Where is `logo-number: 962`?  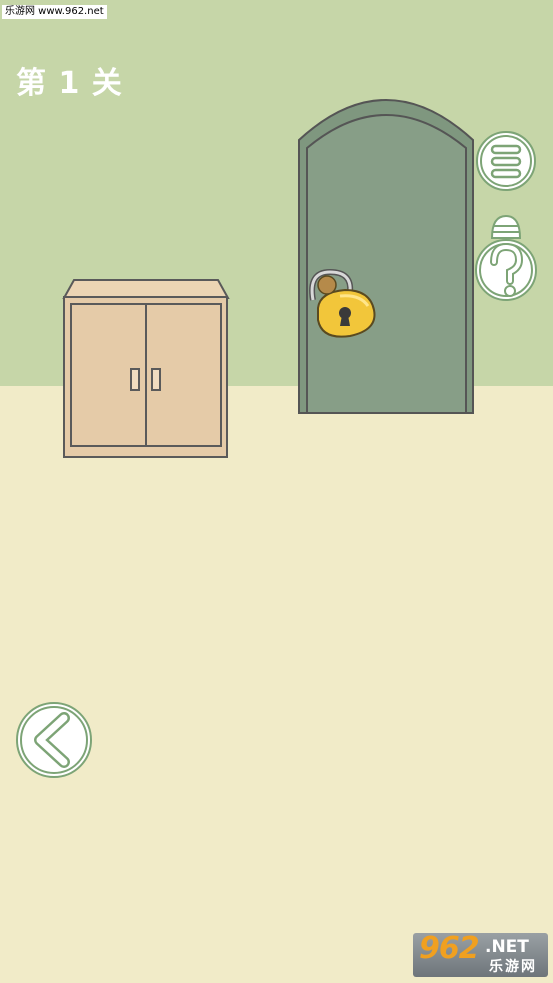
logo-number: 962 is located at coordinates (449, 949).